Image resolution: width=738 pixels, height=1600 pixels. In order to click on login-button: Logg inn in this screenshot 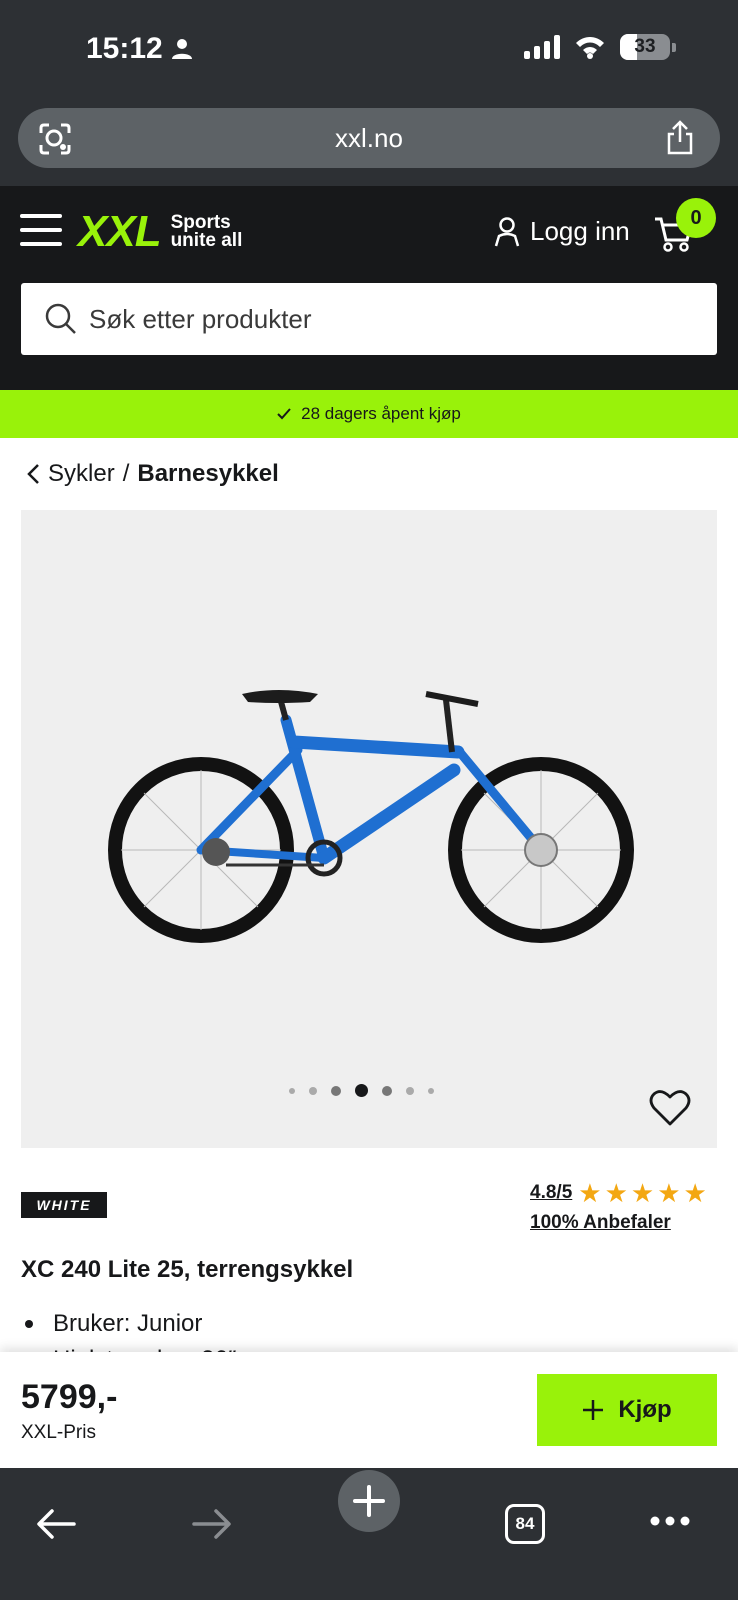, I will do `click(562, 231)`.